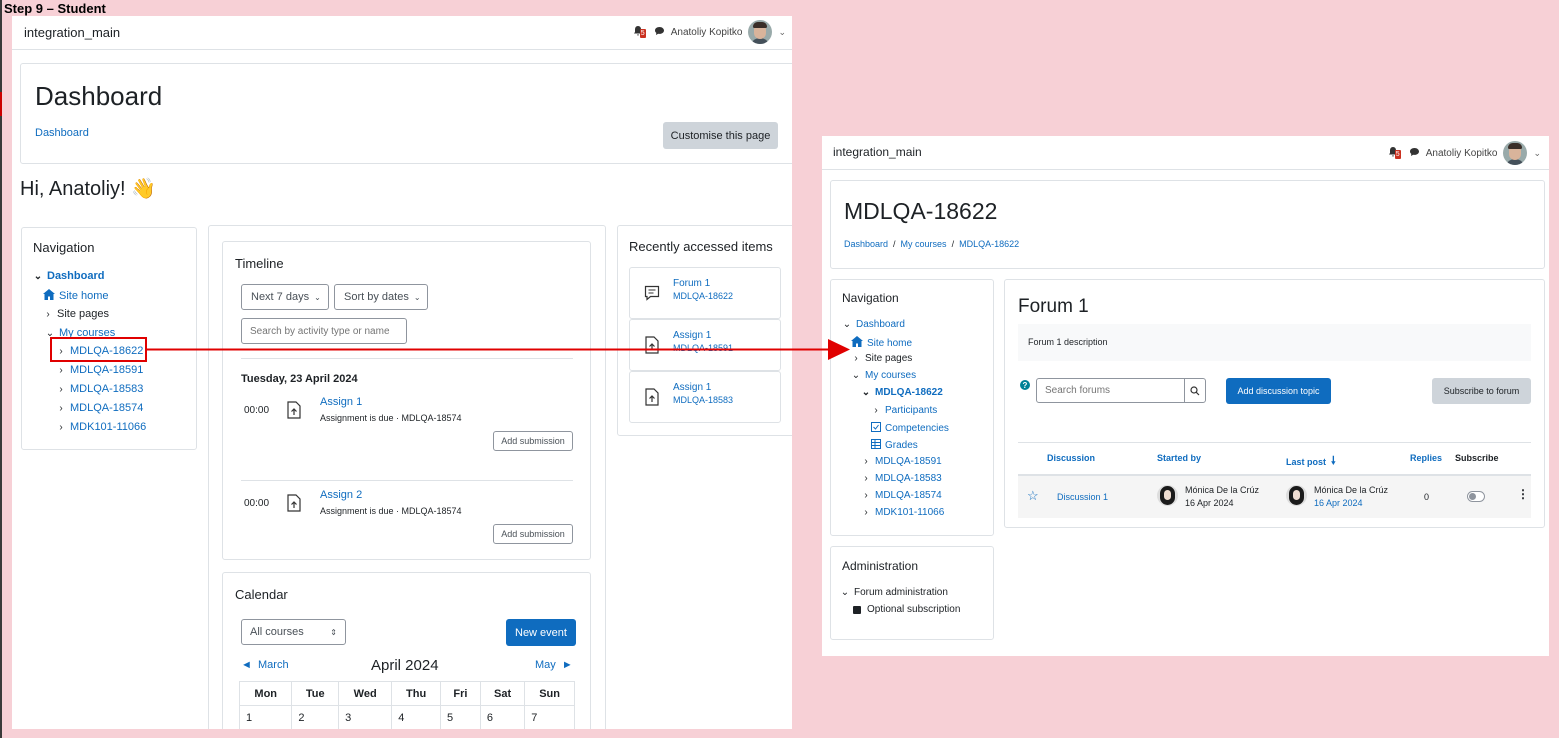  I want to click on calendar-day: 6, so click(502, 717).